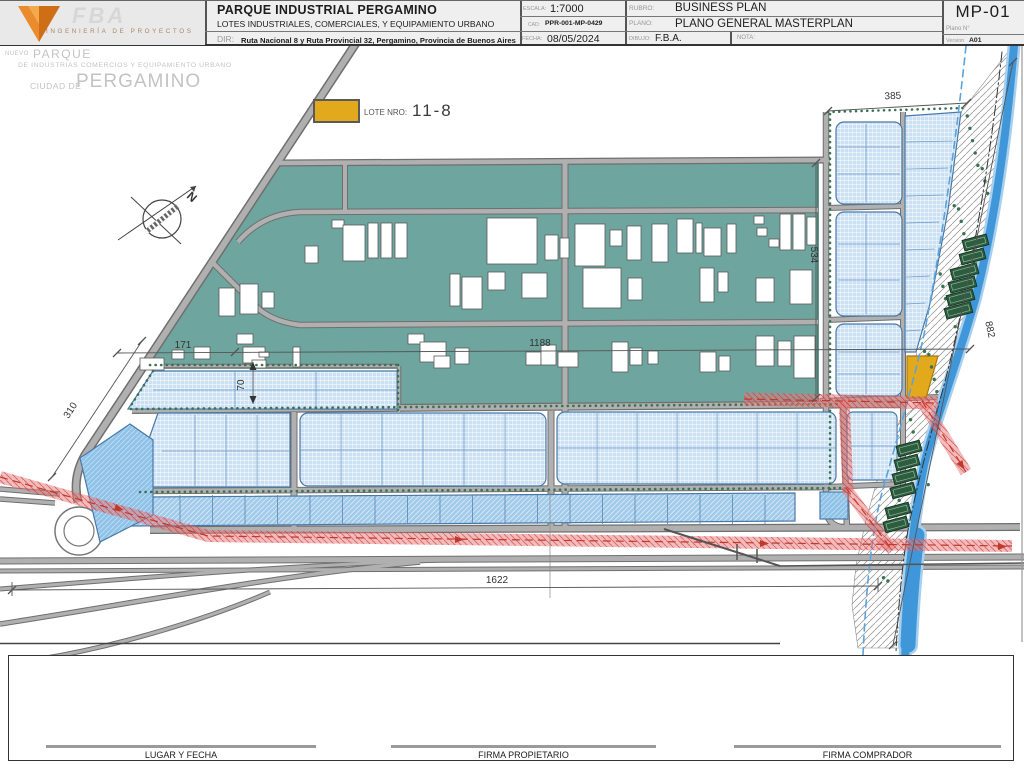 This screenshot has height=768, width=1024. I want to click on signature-label-lugar: LUGAR Y FECHA, so click(181, 755).